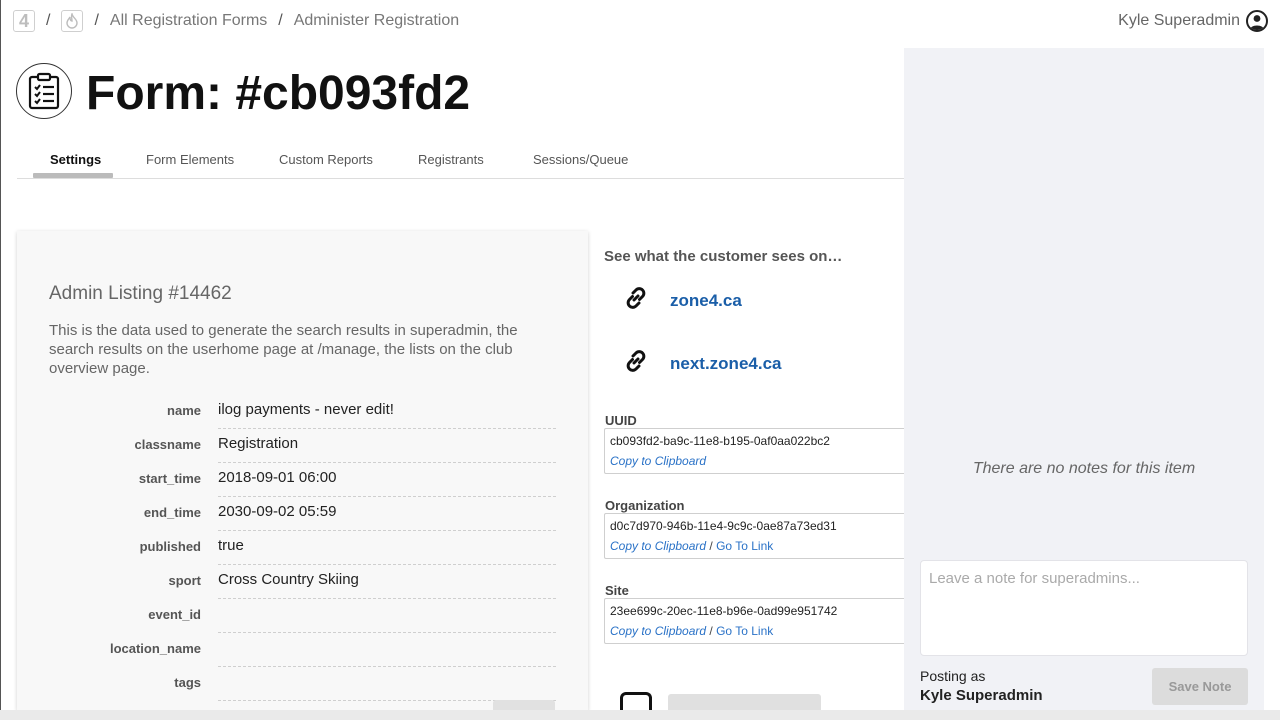 The height and width of the screenshot is (720, 1280). I want to click on field-label: end_time, so click(172, 512).